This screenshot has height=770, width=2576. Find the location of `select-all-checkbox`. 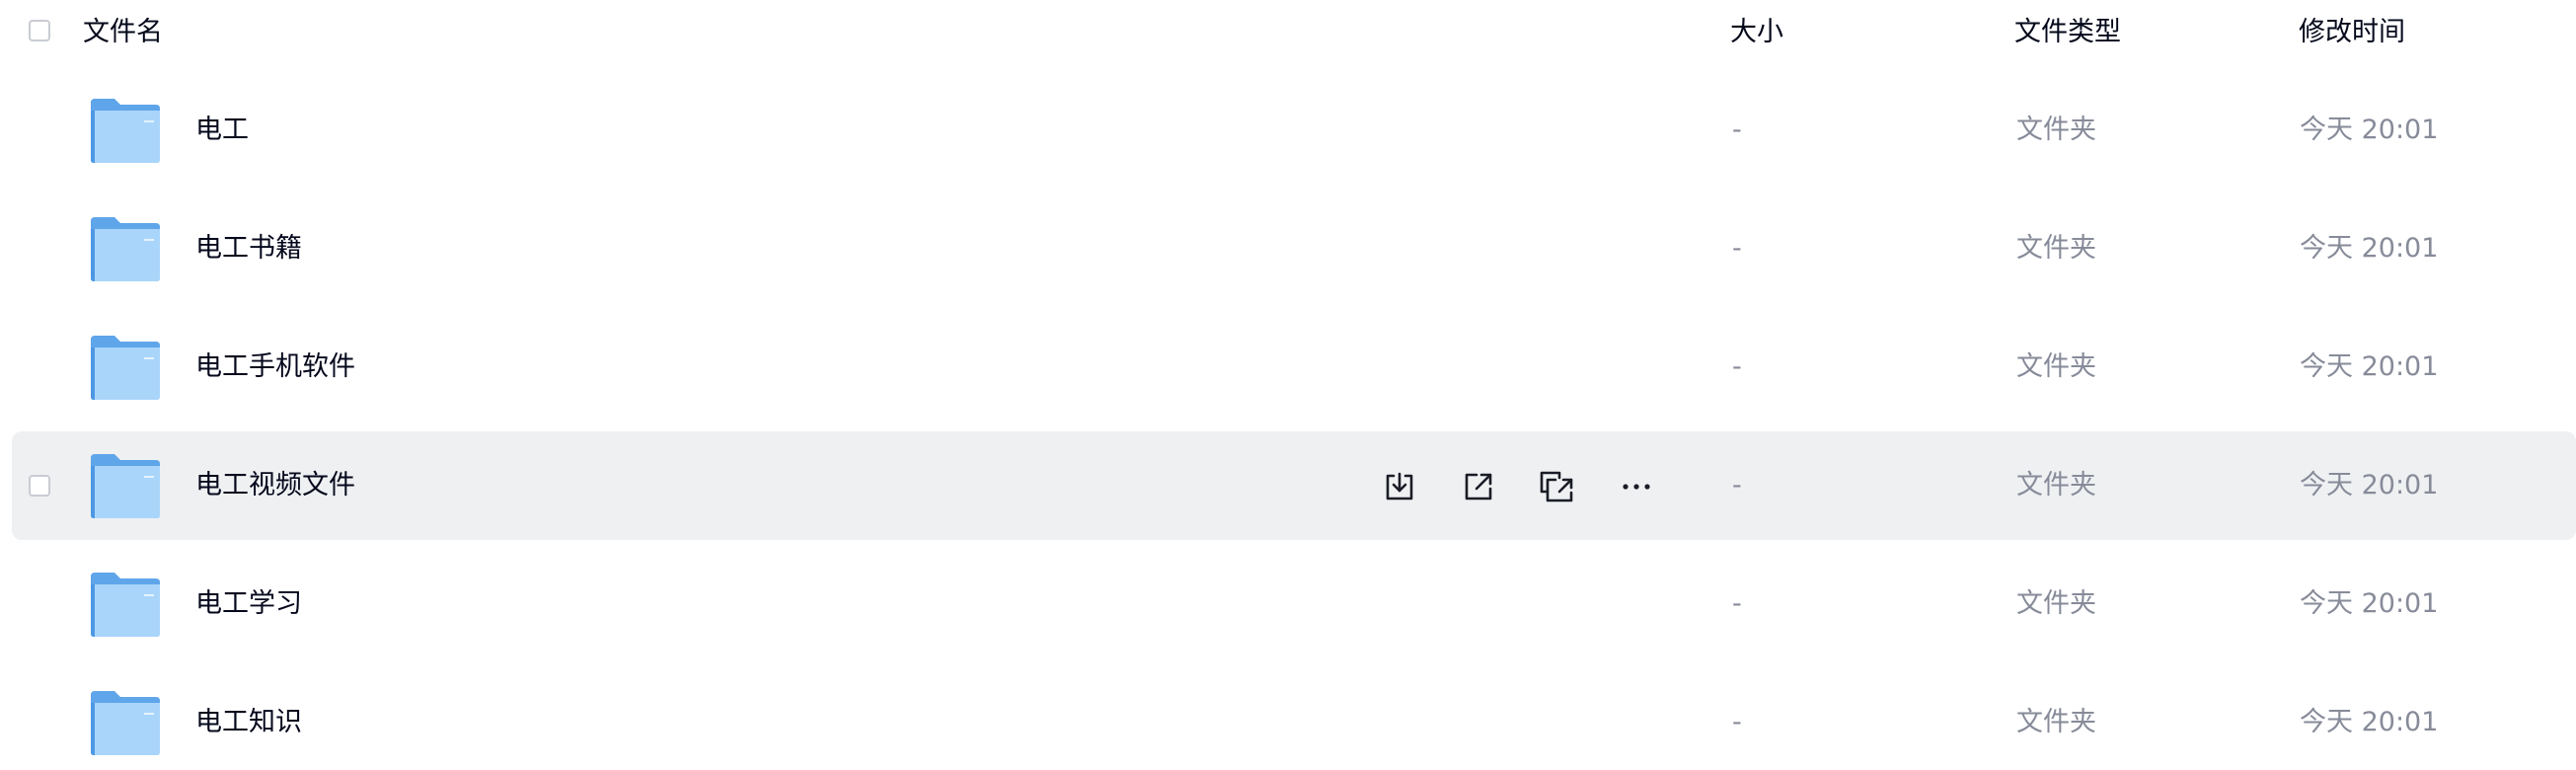

select-all-checkbox is located at coordinates (39, 30).